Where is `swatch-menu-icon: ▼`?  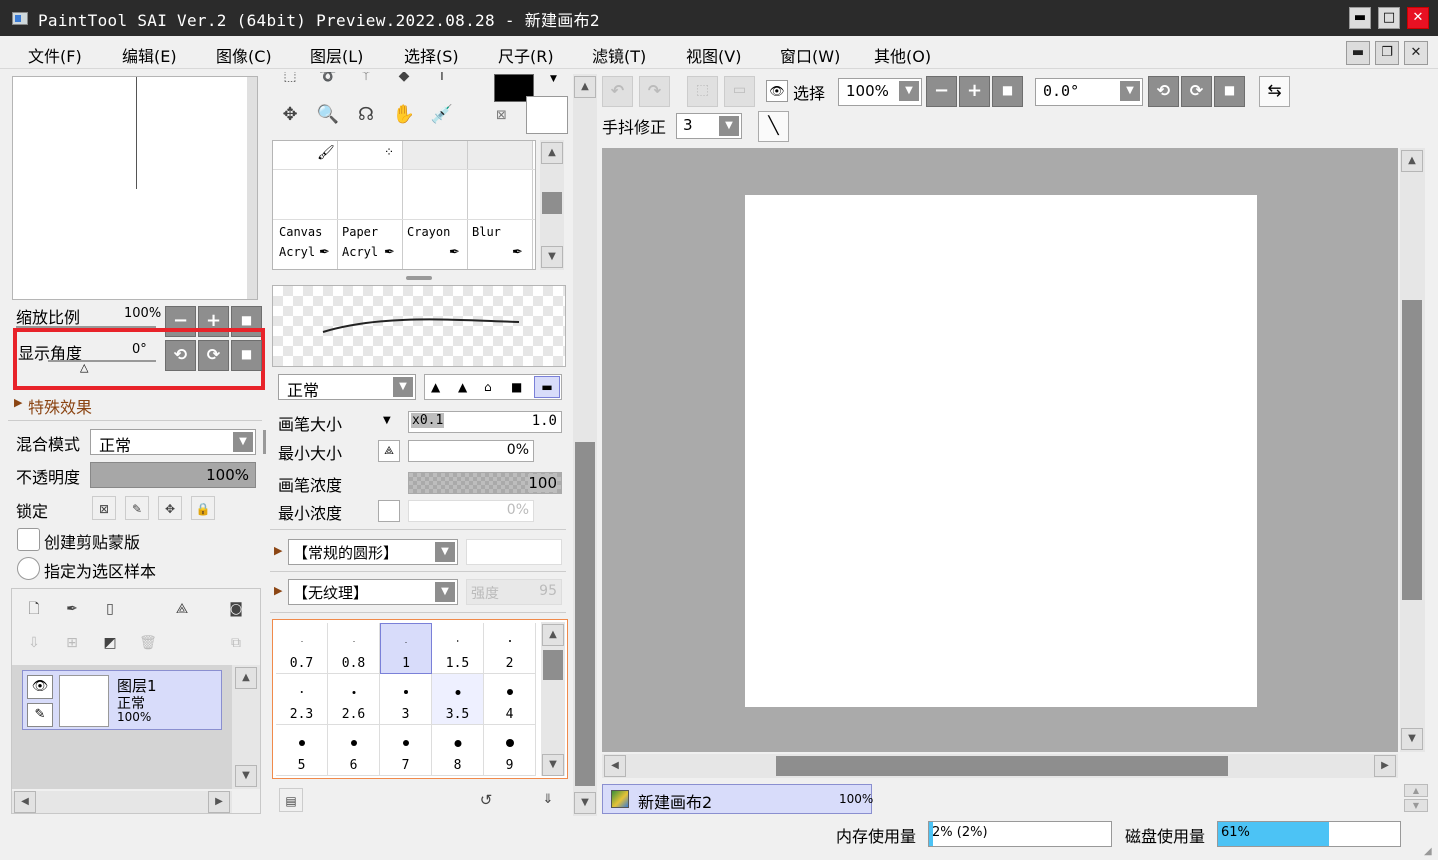 swatch-menu-icon: ▼ is located at coordinates (553, 79).